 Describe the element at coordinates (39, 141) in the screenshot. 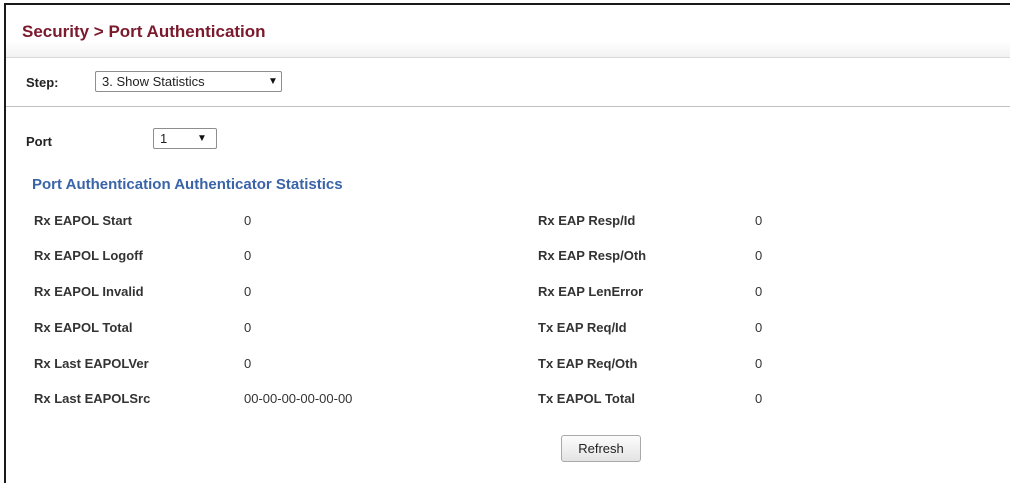

I see `port-label: Port` at that location.